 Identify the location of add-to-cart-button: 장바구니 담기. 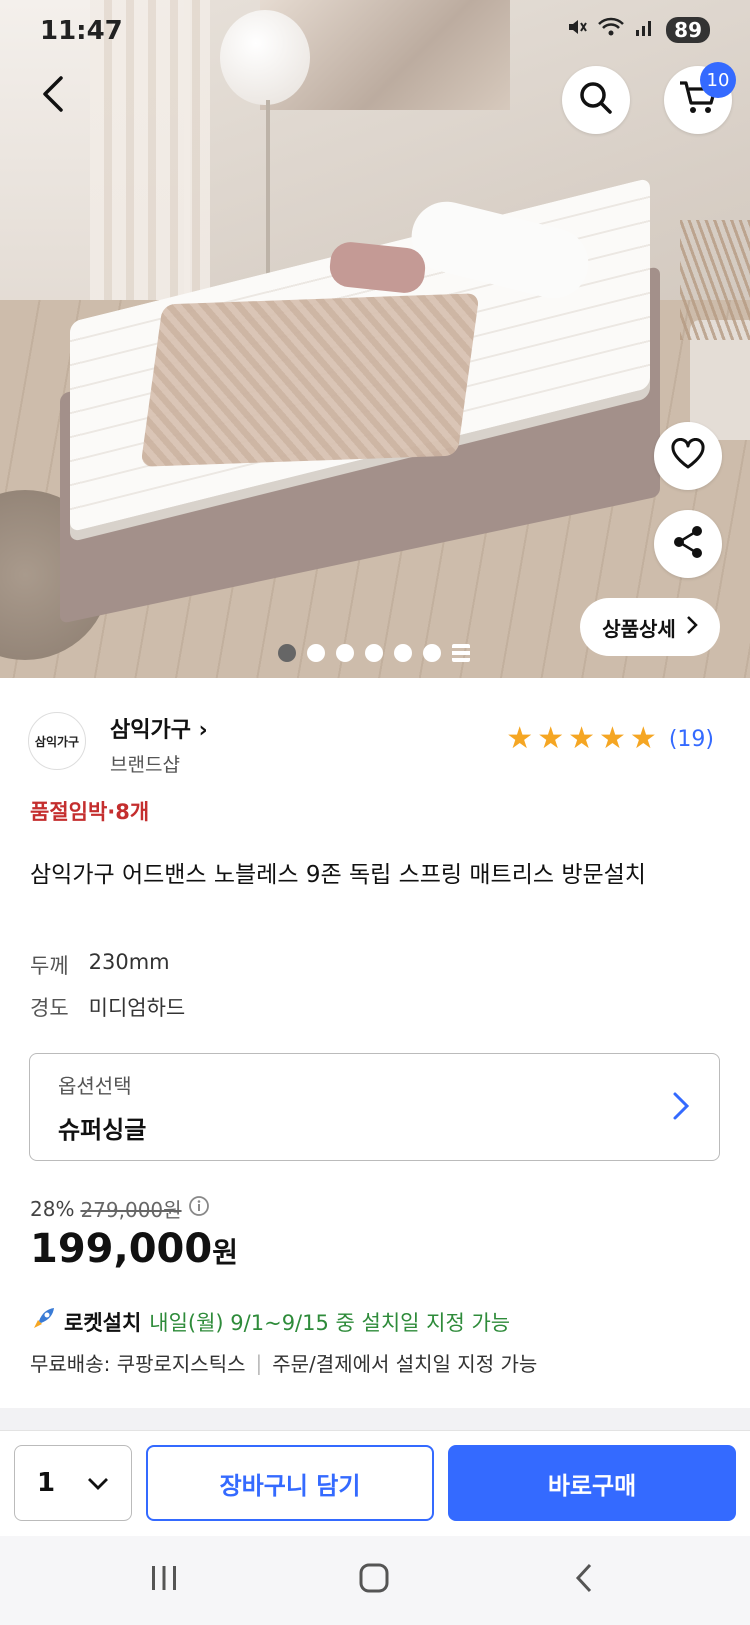
(290, 1483).